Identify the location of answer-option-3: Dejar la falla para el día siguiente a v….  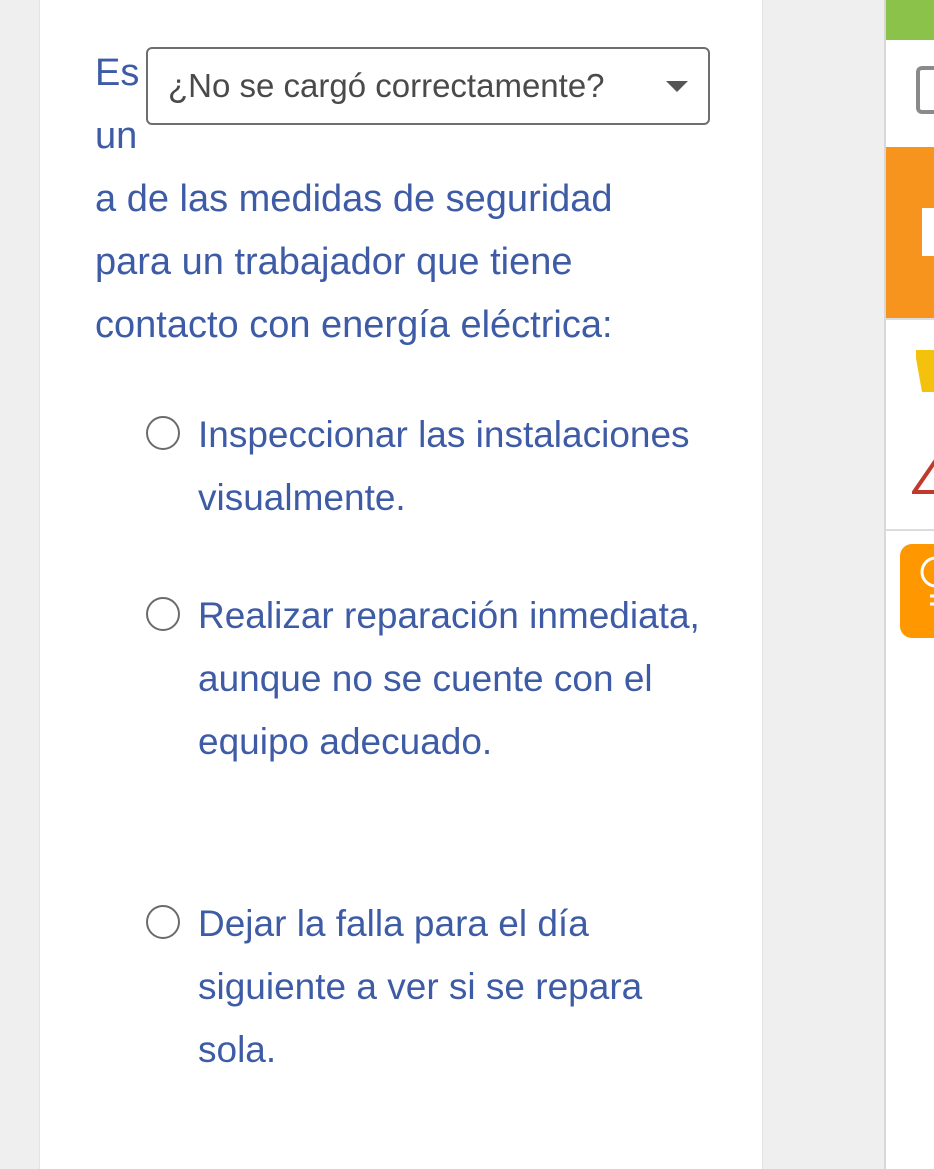
(426, 986).